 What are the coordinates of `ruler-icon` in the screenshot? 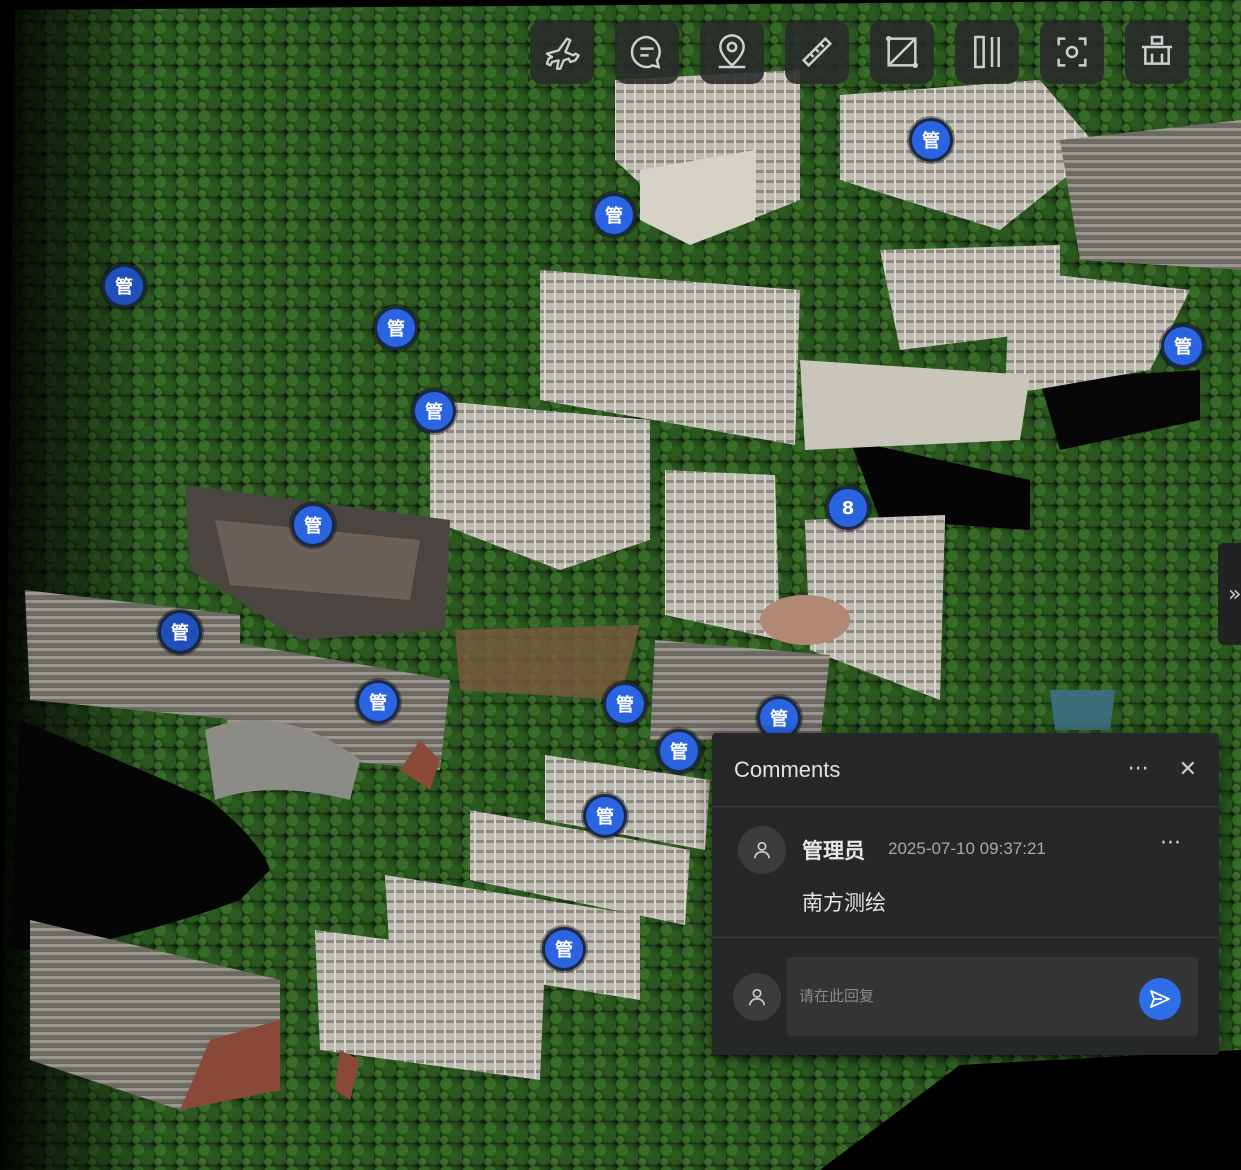 It's located at (817, 52).